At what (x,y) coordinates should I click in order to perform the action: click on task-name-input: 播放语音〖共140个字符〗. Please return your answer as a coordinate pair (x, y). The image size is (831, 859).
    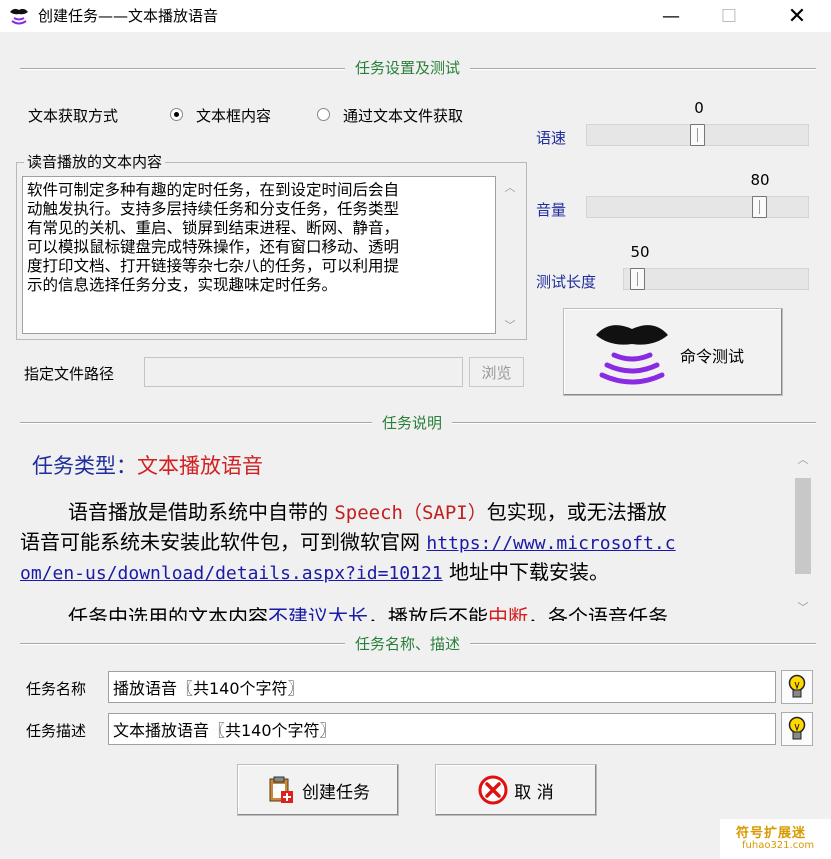
    Looking at the image, I should click on (442, 687).